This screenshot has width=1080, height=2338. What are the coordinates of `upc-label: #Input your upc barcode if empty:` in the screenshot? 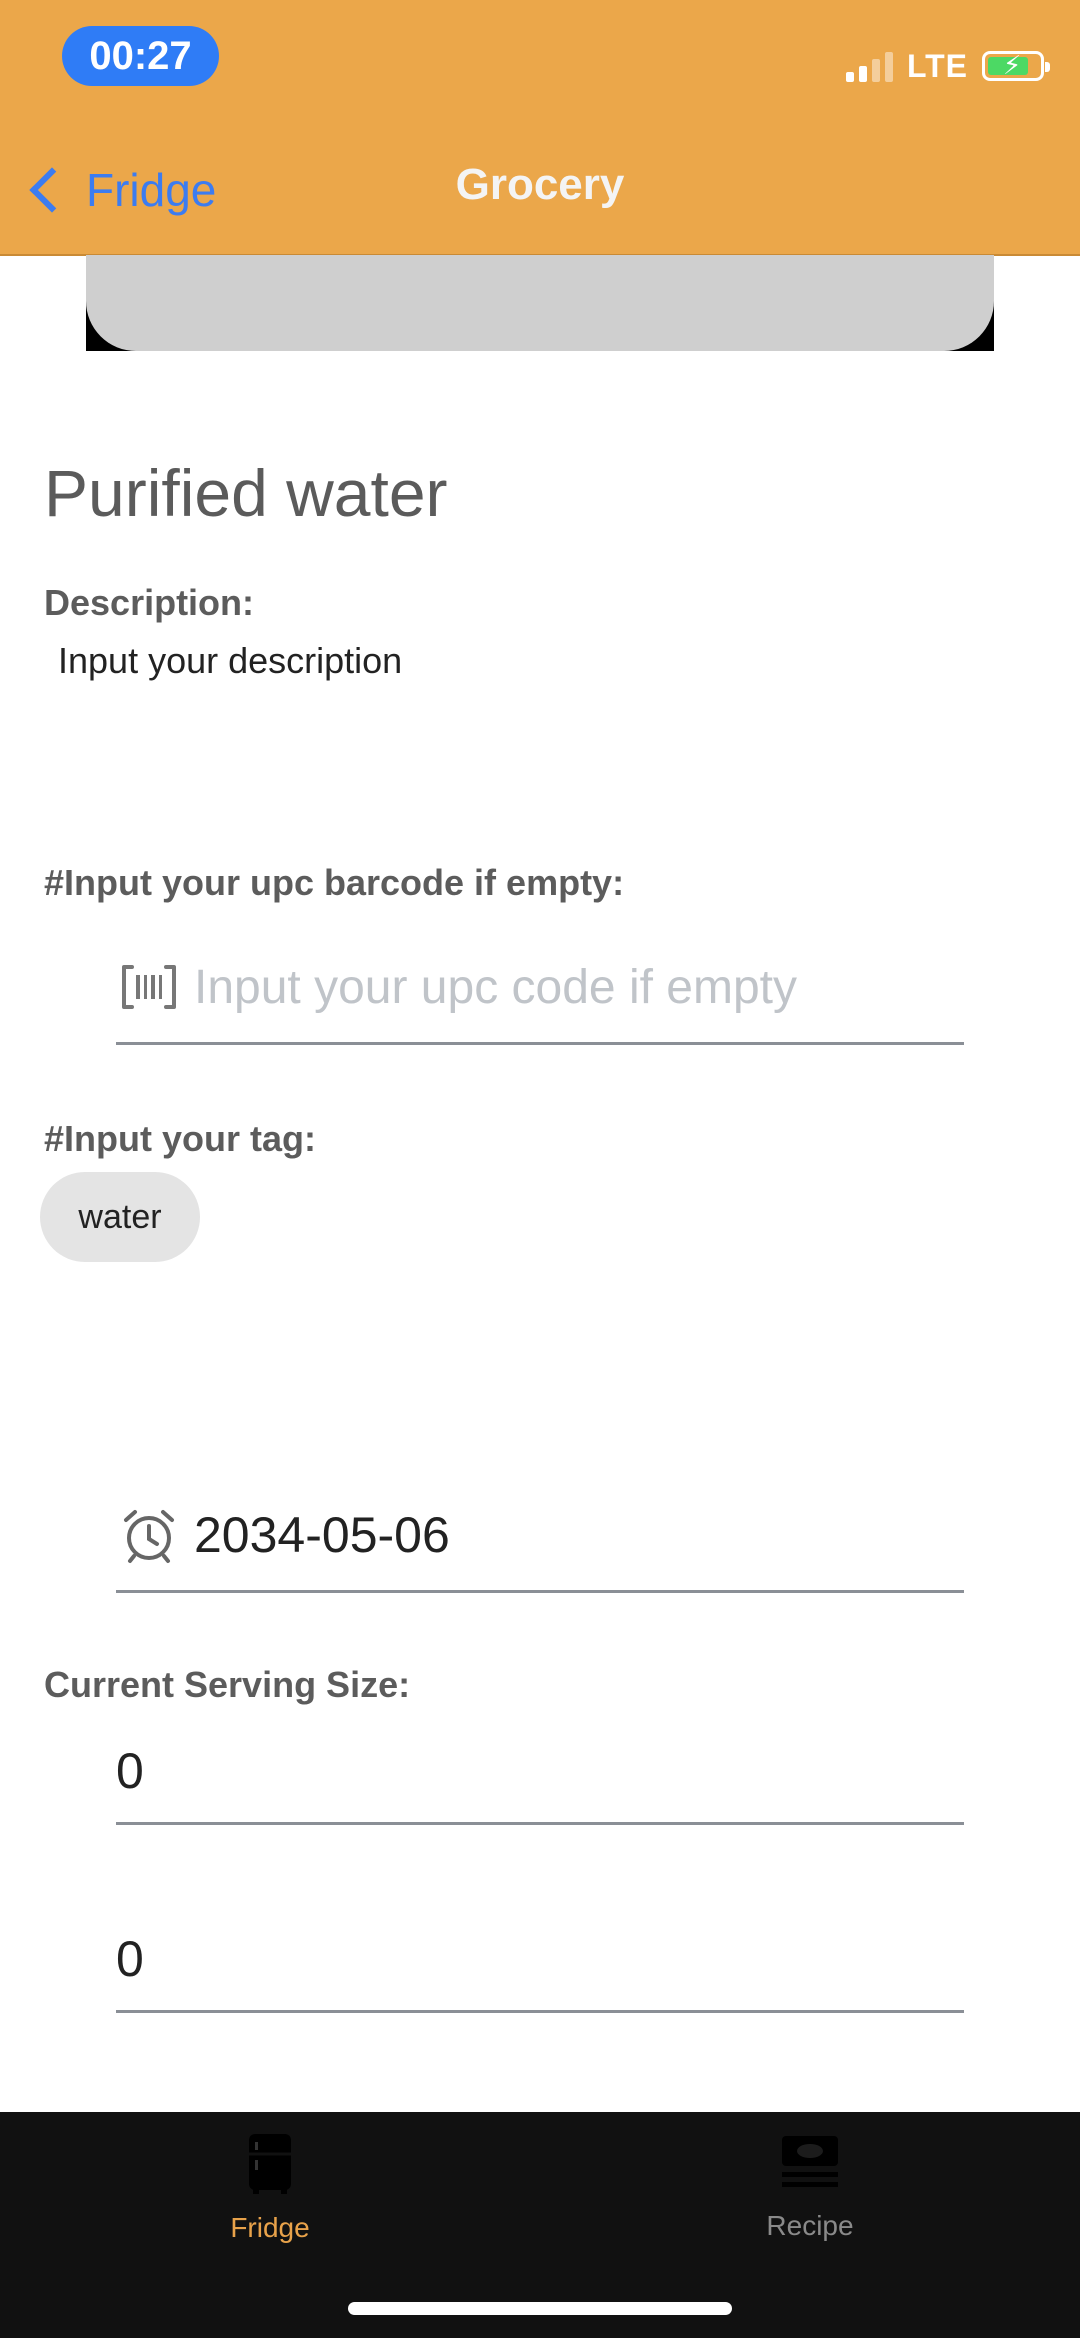 It's located at (334, 882).